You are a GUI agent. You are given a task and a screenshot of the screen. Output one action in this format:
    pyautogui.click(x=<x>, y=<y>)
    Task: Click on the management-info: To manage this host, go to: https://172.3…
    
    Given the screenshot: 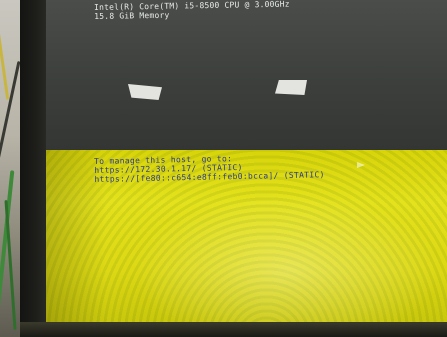 What is the action you would take?
    pyautogui.click(x=209, y=168)
    